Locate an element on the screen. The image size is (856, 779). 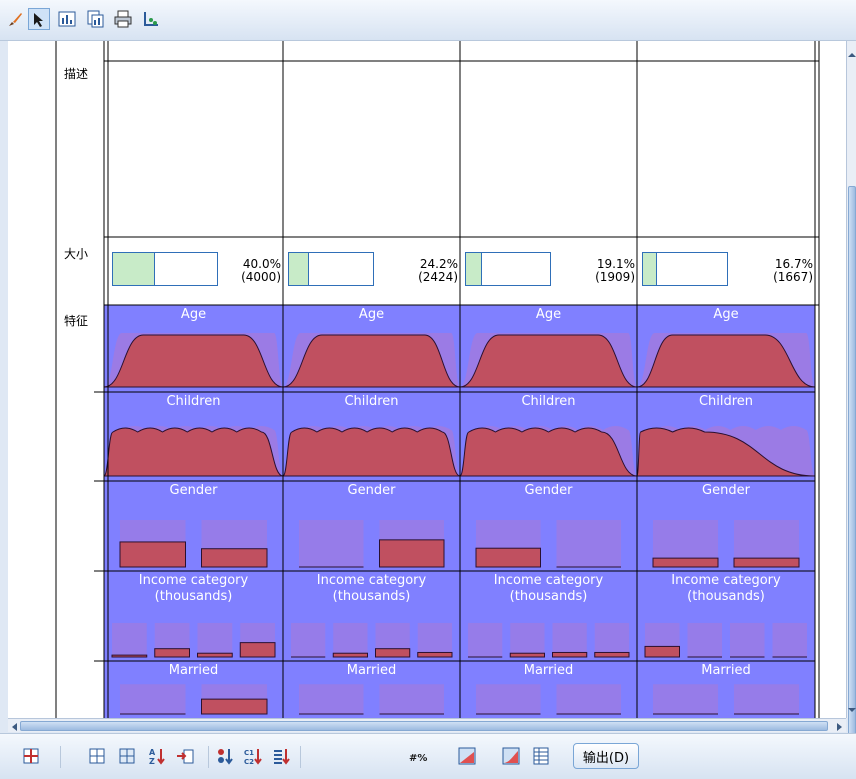
size-count: (4000) is located at coordinates (261, 277).